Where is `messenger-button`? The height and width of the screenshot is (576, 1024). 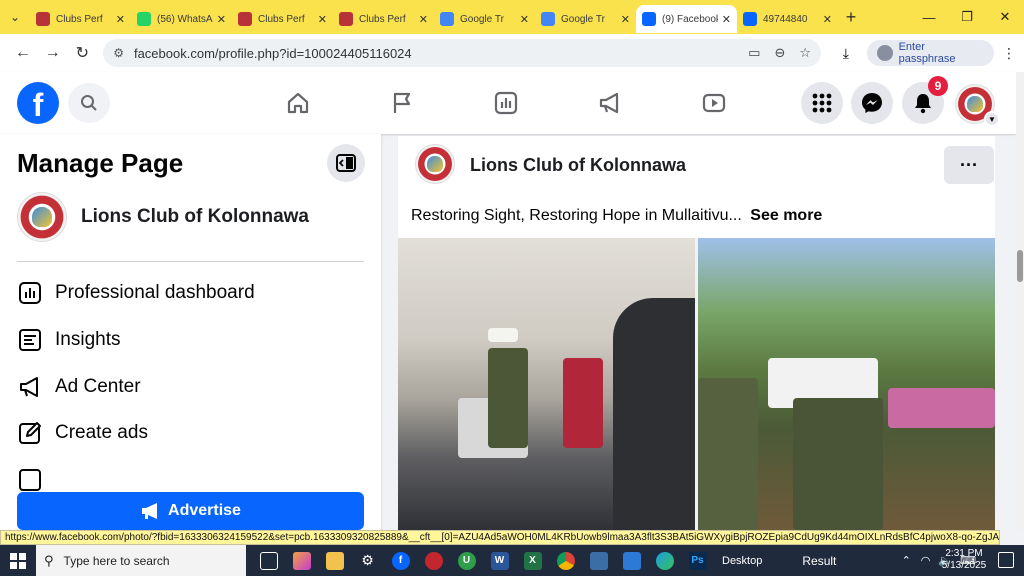 messenger-button is located at coordinates (872, 103).